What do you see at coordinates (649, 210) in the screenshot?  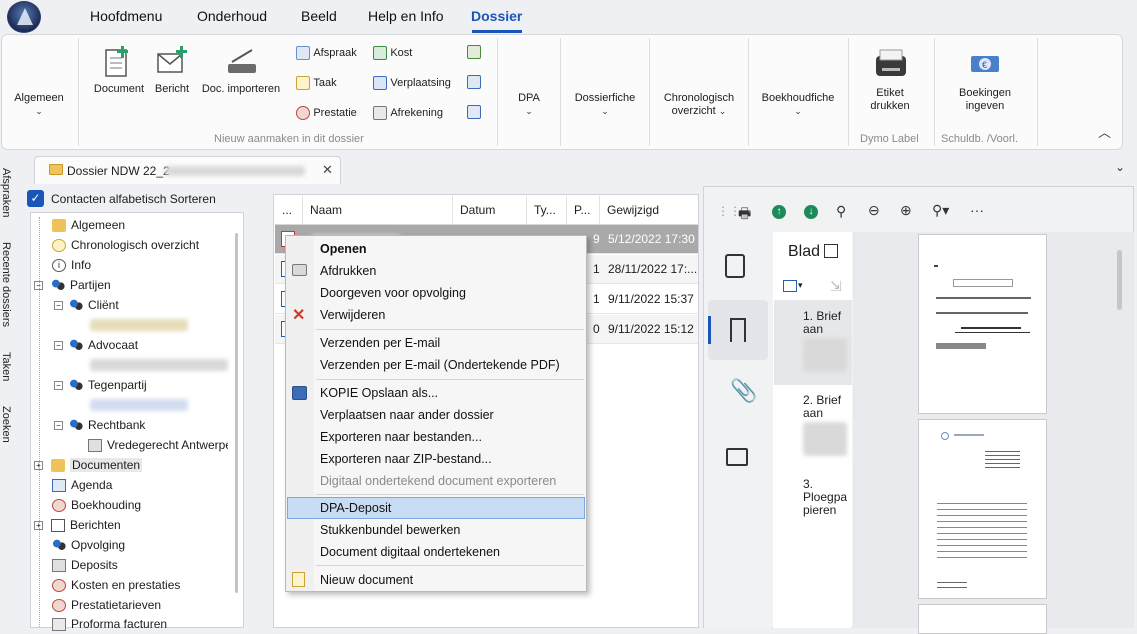 I see `column-header-gewijzigd: Gewijzigd` at bounding box center [649, 210].